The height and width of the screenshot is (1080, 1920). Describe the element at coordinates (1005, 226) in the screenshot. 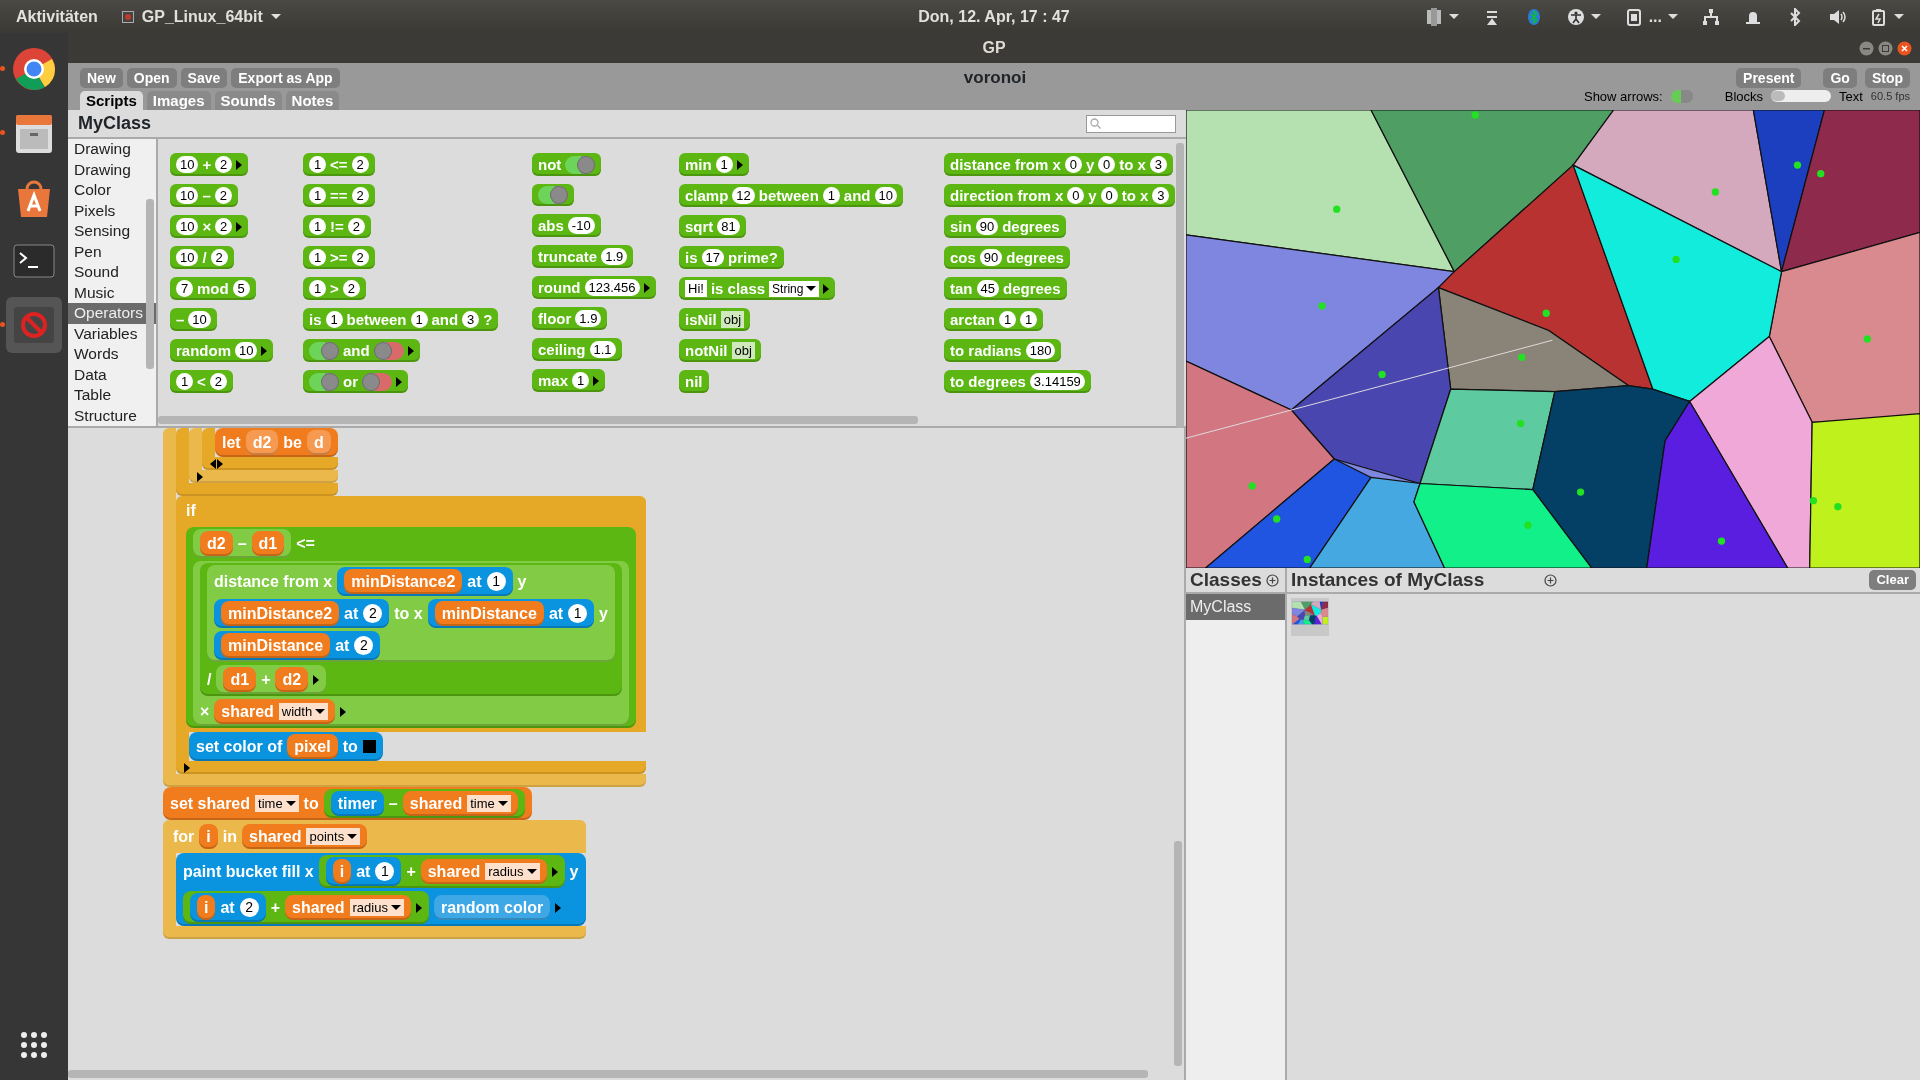

I see `reporter-block: sin 90 degrees` at that location.